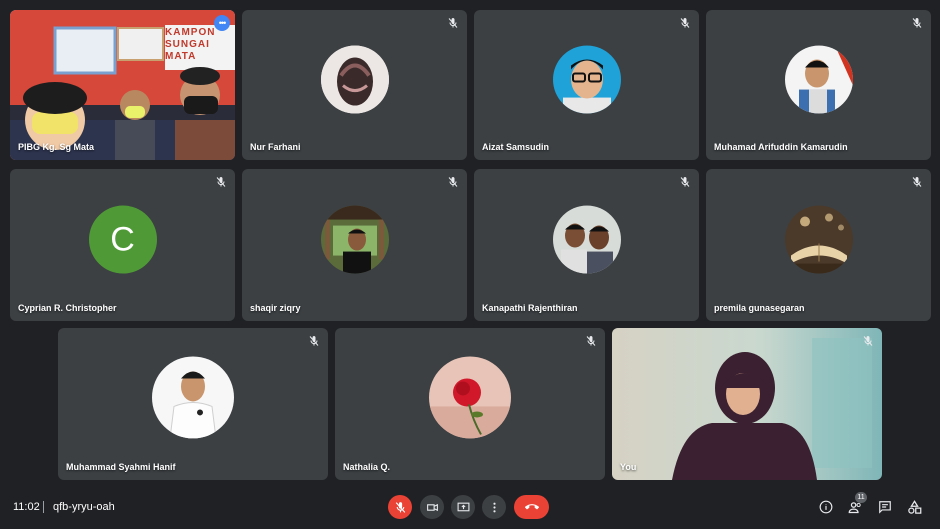  I want to click on participant-name: Nathalia Q., so click(367, 467).